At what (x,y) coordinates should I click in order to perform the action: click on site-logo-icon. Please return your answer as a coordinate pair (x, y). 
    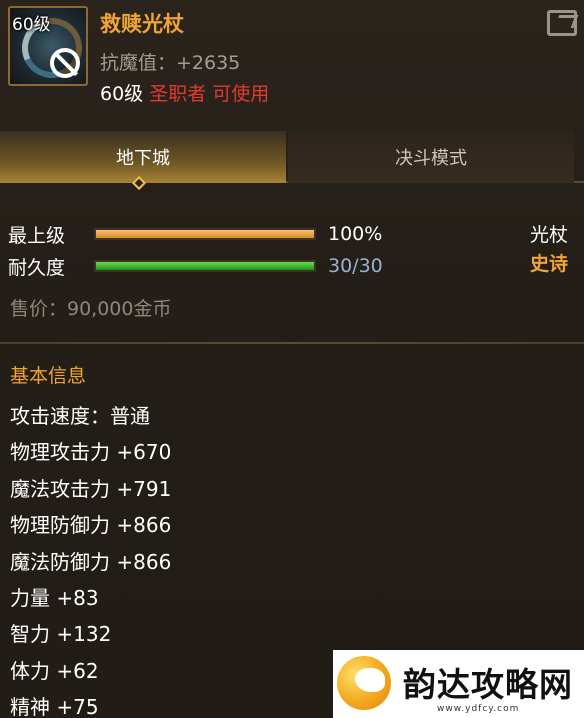
    Looking at the image, I should click on (364, 683).